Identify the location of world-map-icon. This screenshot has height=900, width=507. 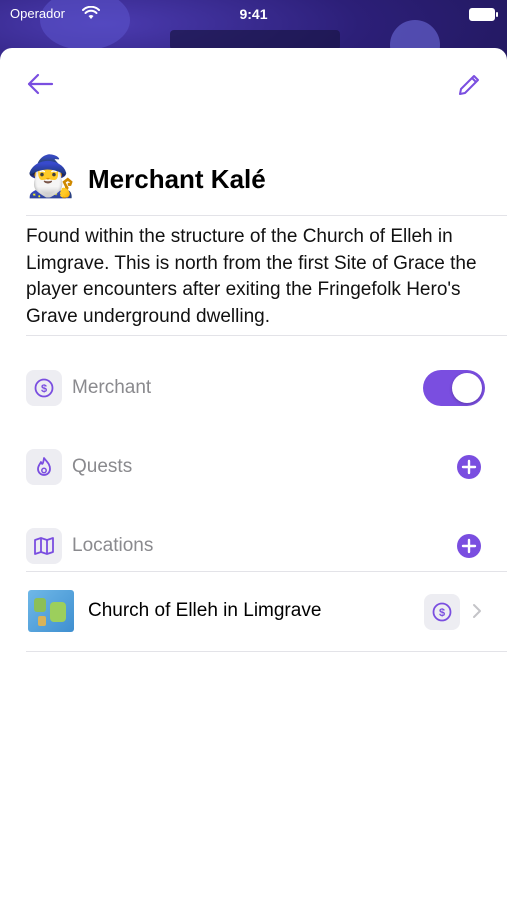
(51, 611).